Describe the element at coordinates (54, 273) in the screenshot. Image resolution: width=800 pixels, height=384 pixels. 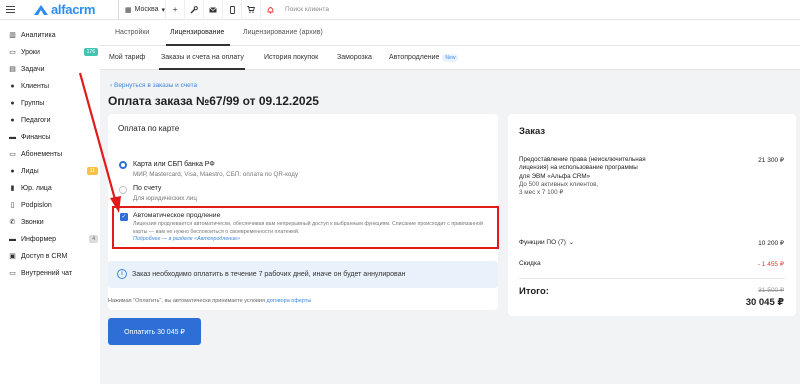
I see `sidebar-item-internal-chat: ▭ Внутренний чат` at that location.